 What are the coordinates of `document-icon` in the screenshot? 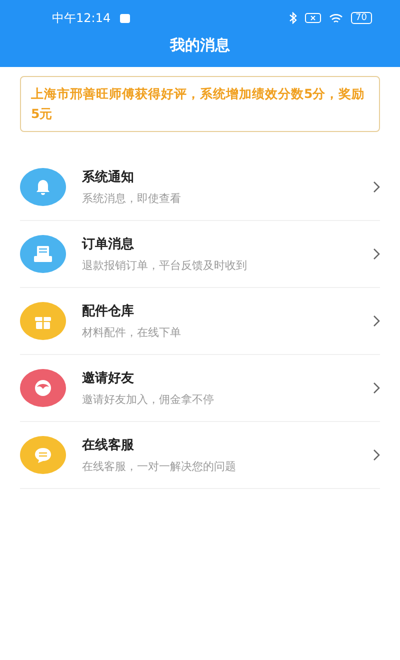 It's located at (43, 254).